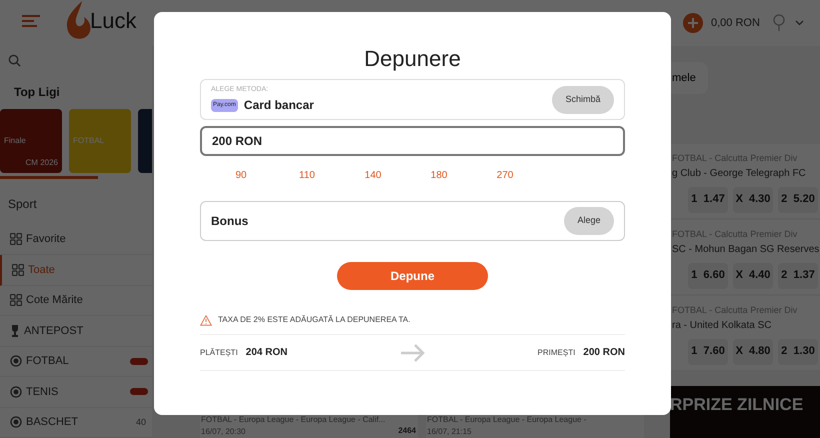 The height and width of the screenshot is (438, 820). Describe the element at coordinates (41, 270) in the screenshot. I see `sport-label: Toate` at that location.